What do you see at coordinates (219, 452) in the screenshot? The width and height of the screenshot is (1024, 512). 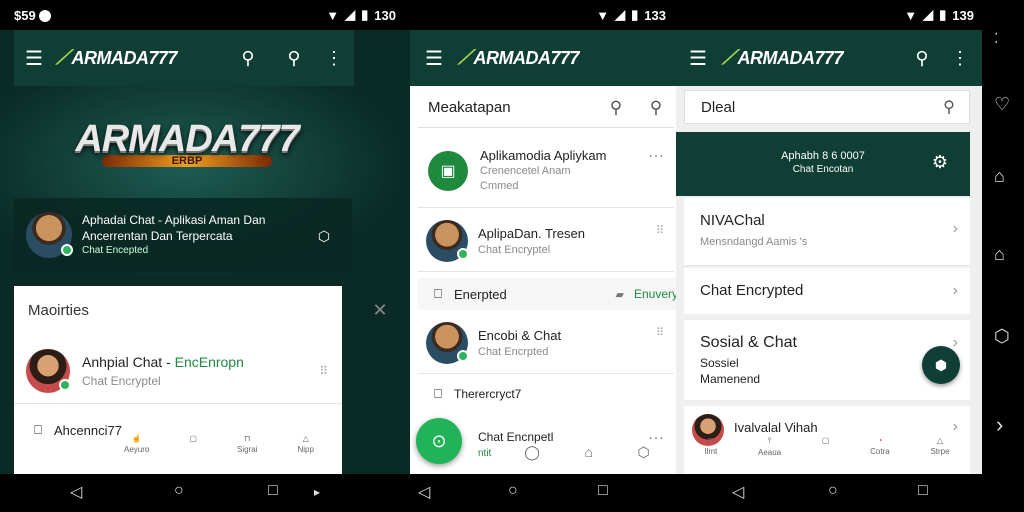 I see `bottom-tabs: ☝ Aeyuro ▢ ⊓ Sigrai △ Nipp` at bounding box center [219, 452].